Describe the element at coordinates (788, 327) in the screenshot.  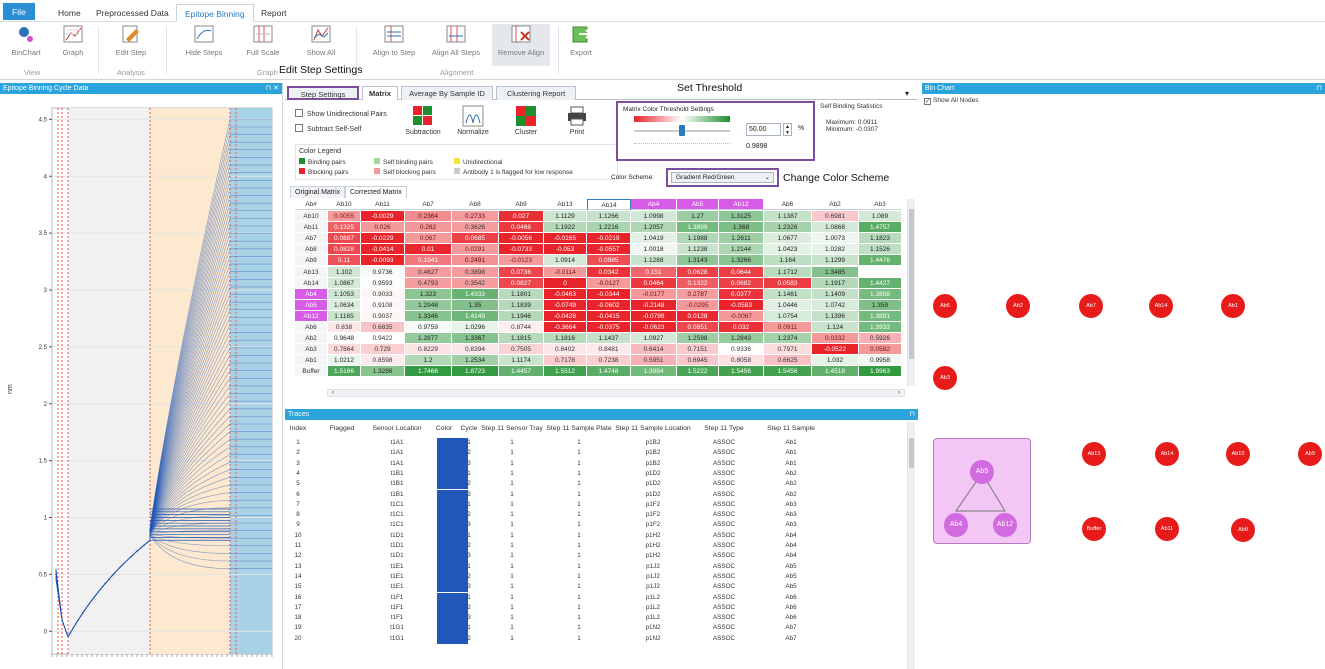
I see `matrix-cell: 0.0911` at that location.